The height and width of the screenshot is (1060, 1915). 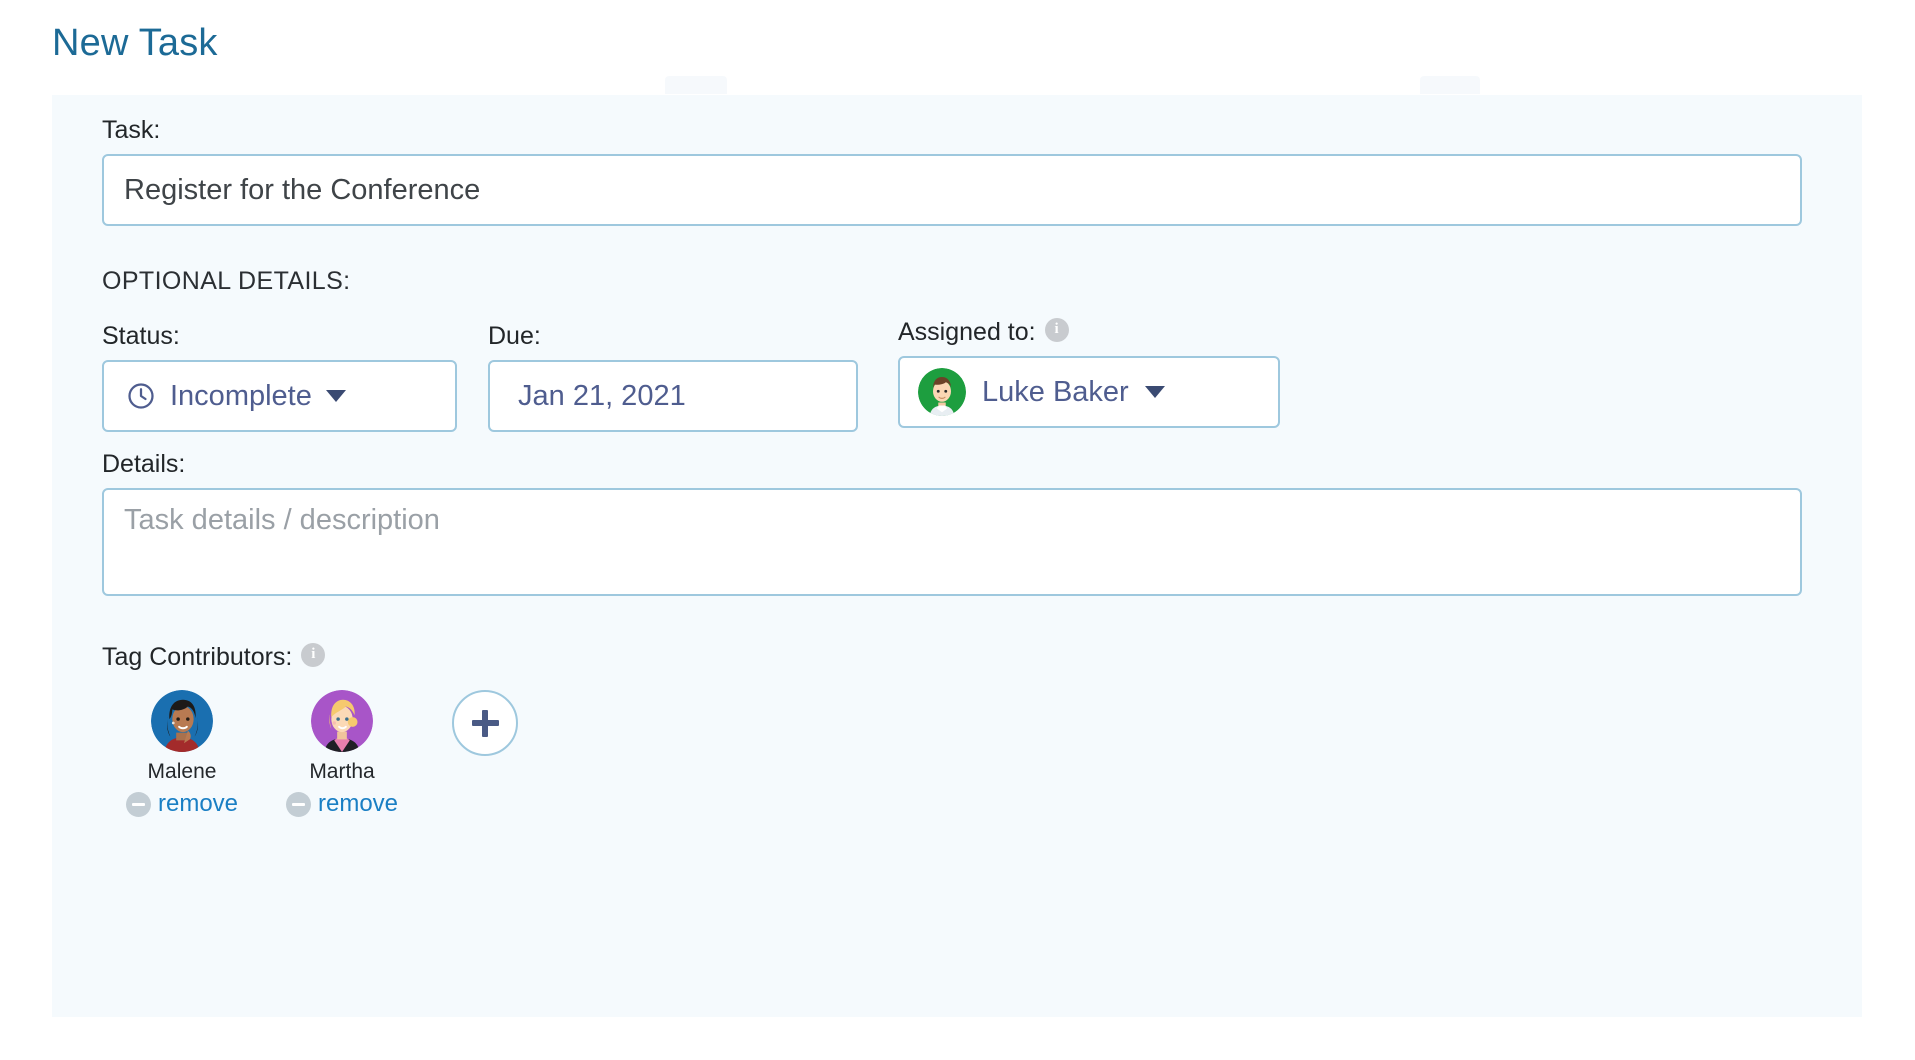 I want to click on details-field-group: Details: Task details / description, so click(x=952, y=523).